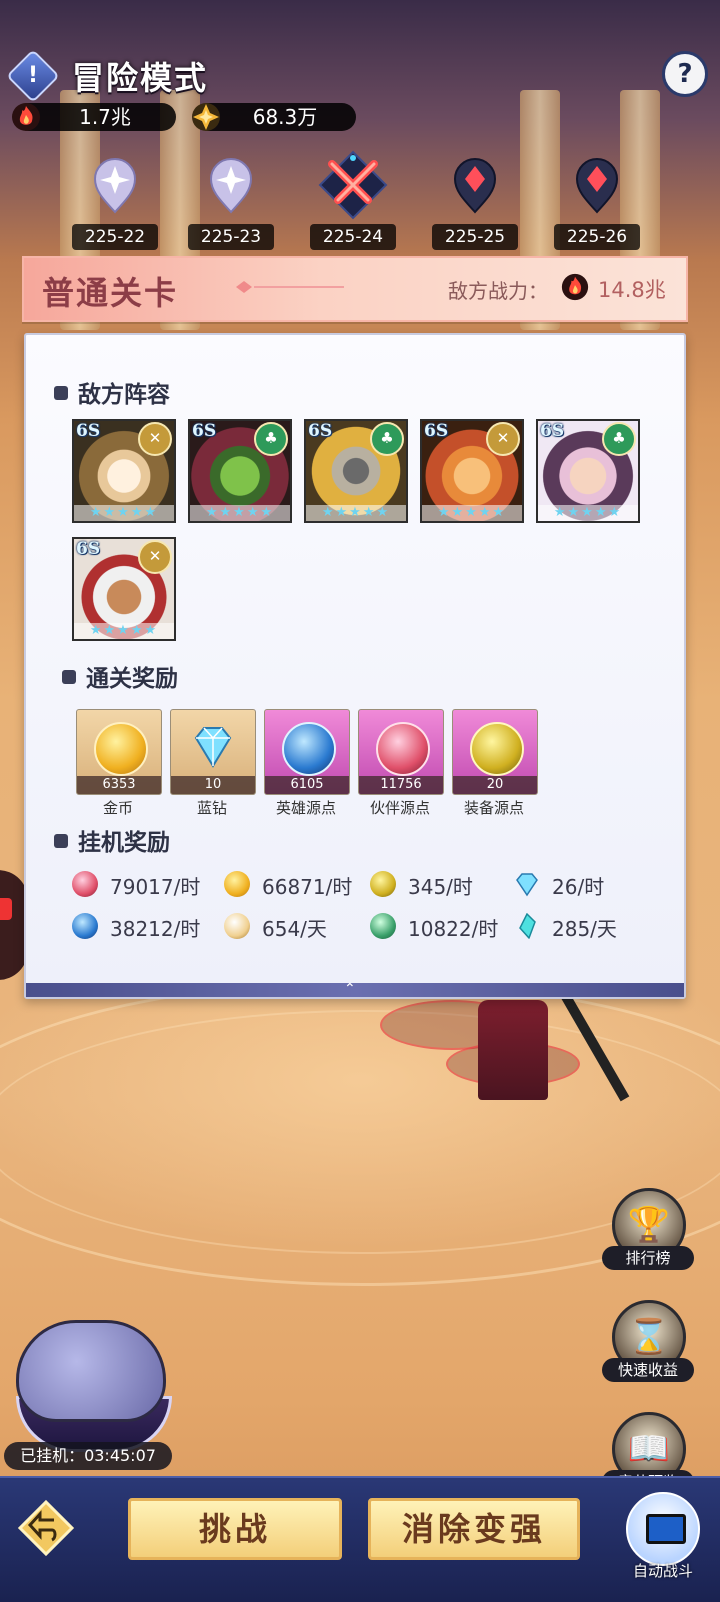 This screenshot has height=1602, width=720. What do you see at coordinates (155, 929) in the screenshot?
I see `idle-reward-rate: 38212/时` at bounding box center [155, 929].